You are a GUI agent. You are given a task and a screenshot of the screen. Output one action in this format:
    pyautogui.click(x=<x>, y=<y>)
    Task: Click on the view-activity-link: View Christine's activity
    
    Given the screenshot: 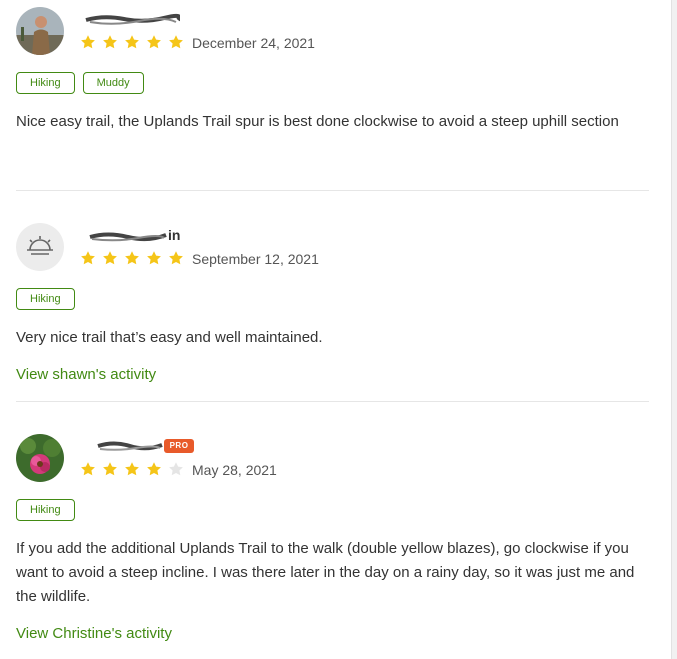 What is the action you would take?
    pyautogui.click(x=94, y=634)
    